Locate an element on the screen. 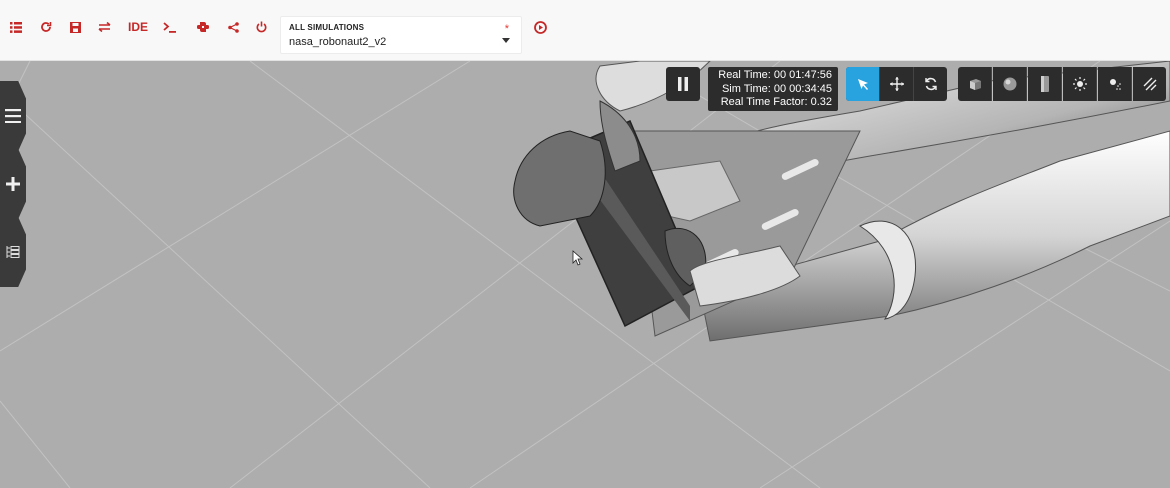 This screenshot has height=488, width=1170. add-tab is located at coordinates (13, 184).